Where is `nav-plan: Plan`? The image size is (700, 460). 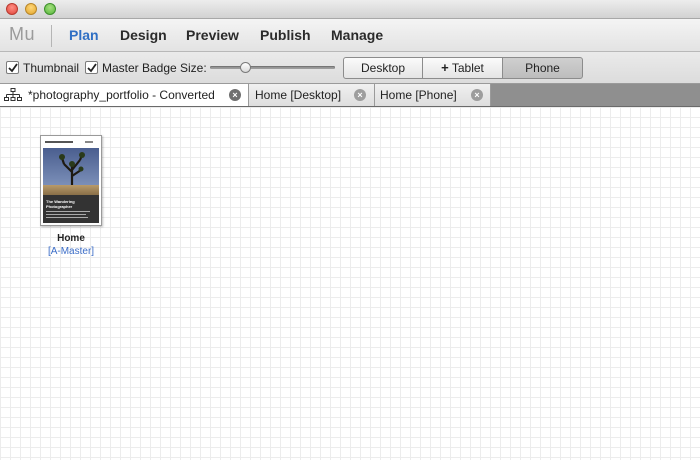
nav-plan: Plan is located at coordinates (84, 35).